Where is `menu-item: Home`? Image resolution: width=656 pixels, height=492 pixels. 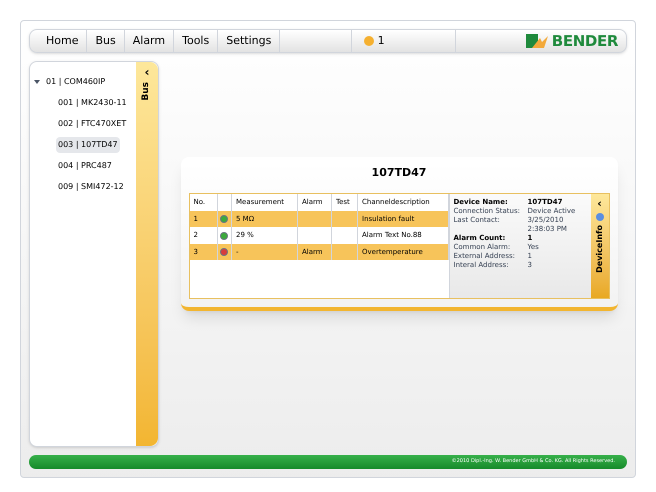 menu-item: Home is located at coordinates (63, 41).